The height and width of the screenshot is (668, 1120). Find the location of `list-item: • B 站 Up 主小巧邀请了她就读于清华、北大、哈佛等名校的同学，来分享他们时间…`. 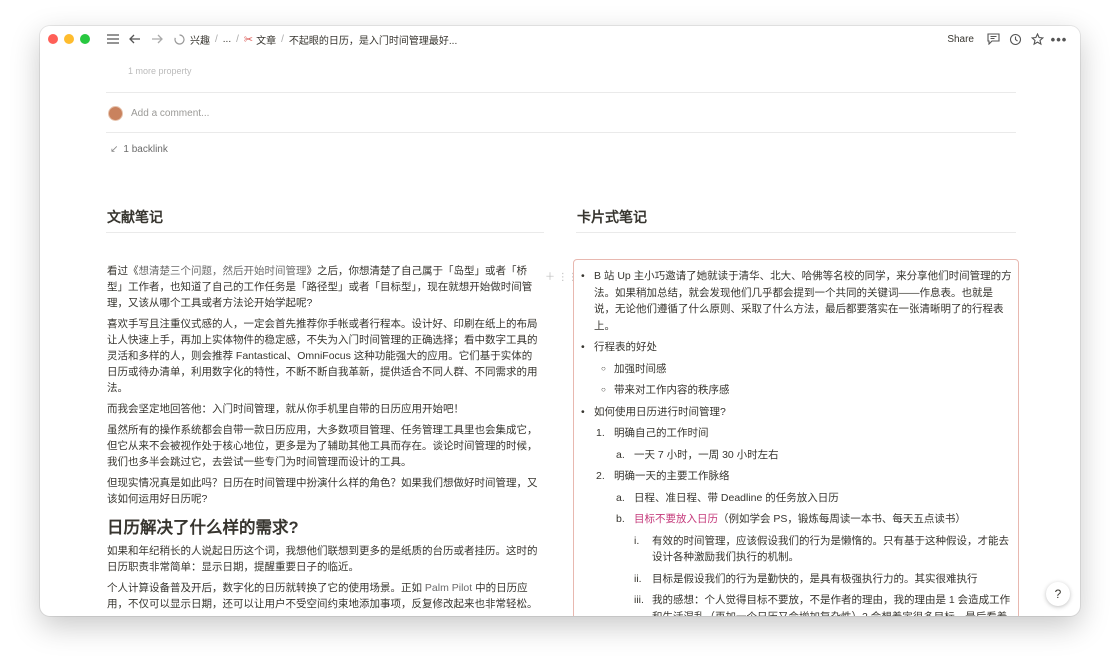

list-item: • B 站 Up 主小巧邀请了她就读于清华、北大、哈佛等名校的同学，来分享他们时间… is located at coordinates (796, 301).